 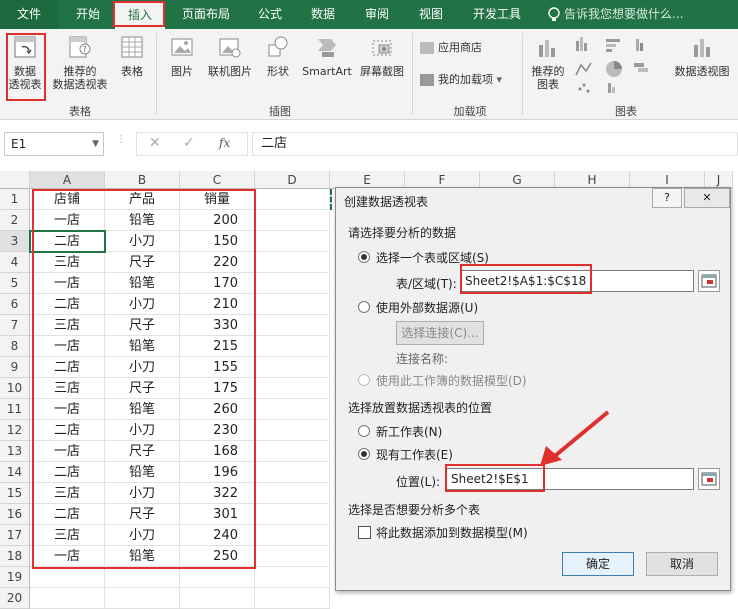 I want to click on dialog-title: 创建数据透视表, so click(x=386, y=202).